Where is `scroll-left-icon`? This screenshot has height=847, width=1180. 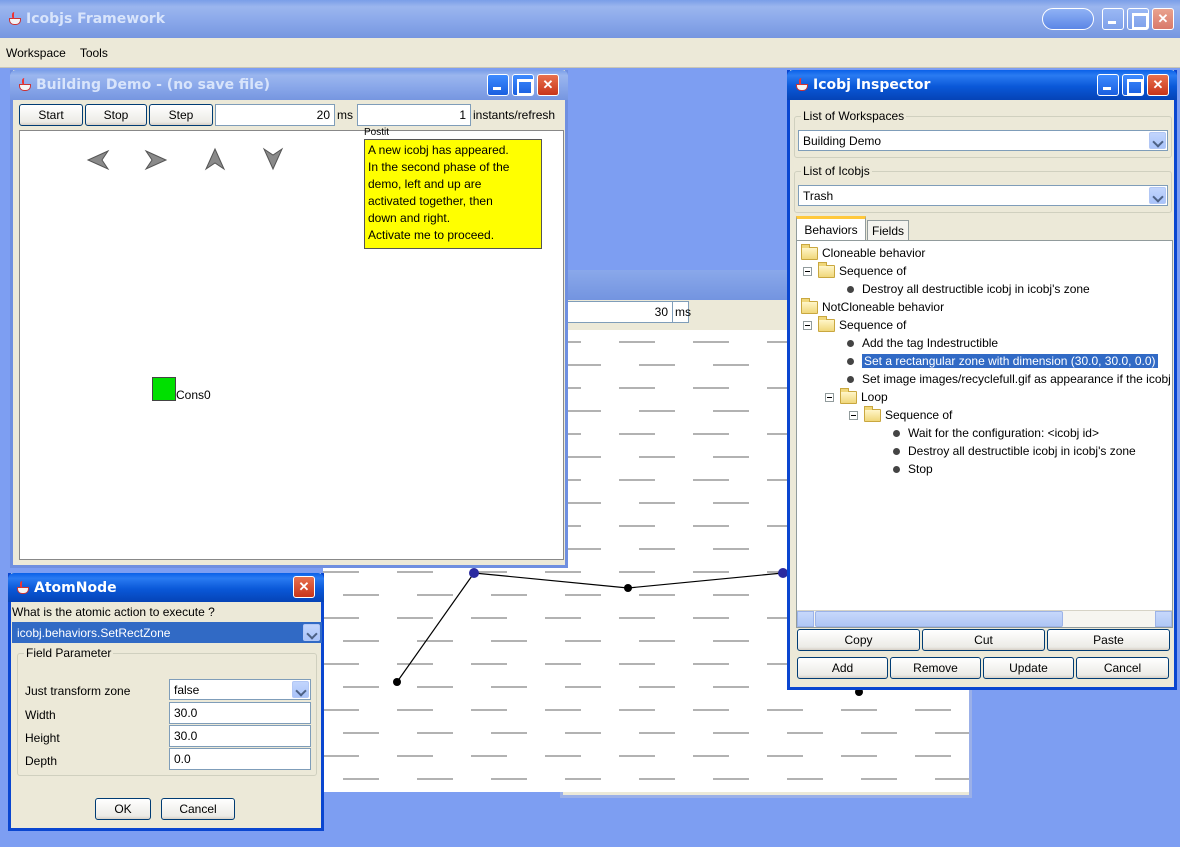 scroll-left-icon is located at coordinates (805, 619).